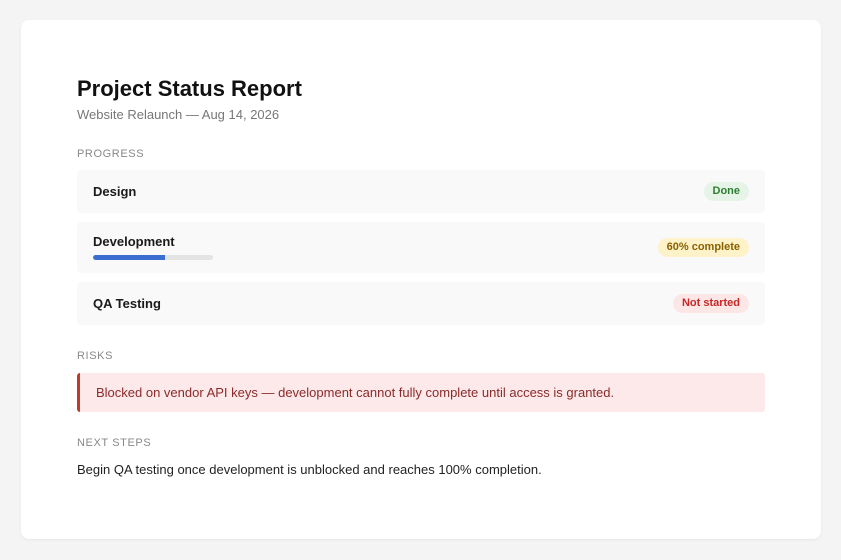  Describe the element at coordinates (134, 241) in the screenshot. I see `progress-item-name: Development` at that location.